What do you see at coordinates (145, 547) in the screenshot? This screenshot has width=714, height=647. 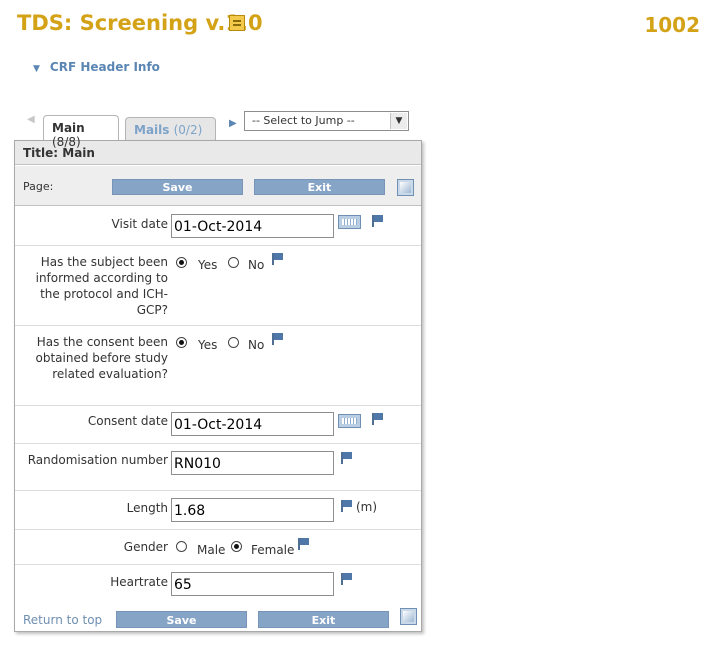 I see `gender-label: Gender` at bounding box center [145, 547].